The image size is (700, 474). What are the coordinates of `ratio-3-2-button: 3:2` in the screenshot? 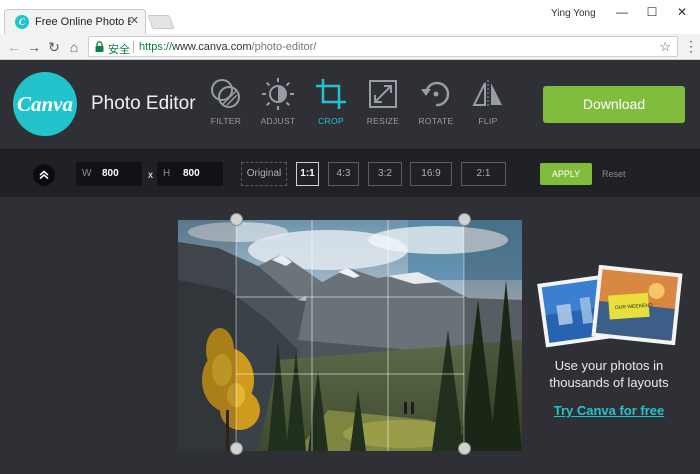 It's located at (385, 174).